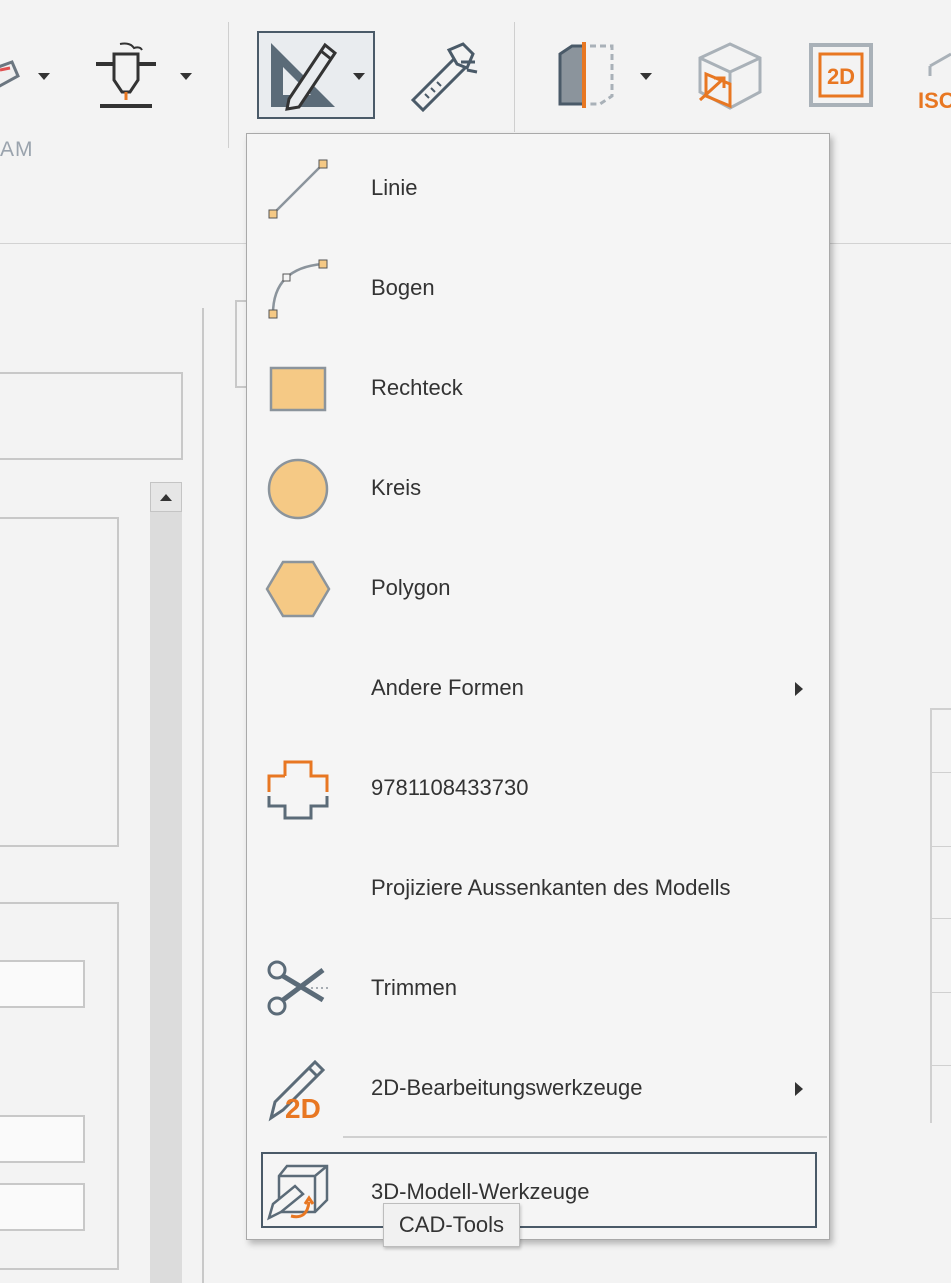 The height and width of the screenshot is (1283, 951). Describe the element at coordinates (298, 389) in the screenshot. I see `rectangle-icon` at that location.